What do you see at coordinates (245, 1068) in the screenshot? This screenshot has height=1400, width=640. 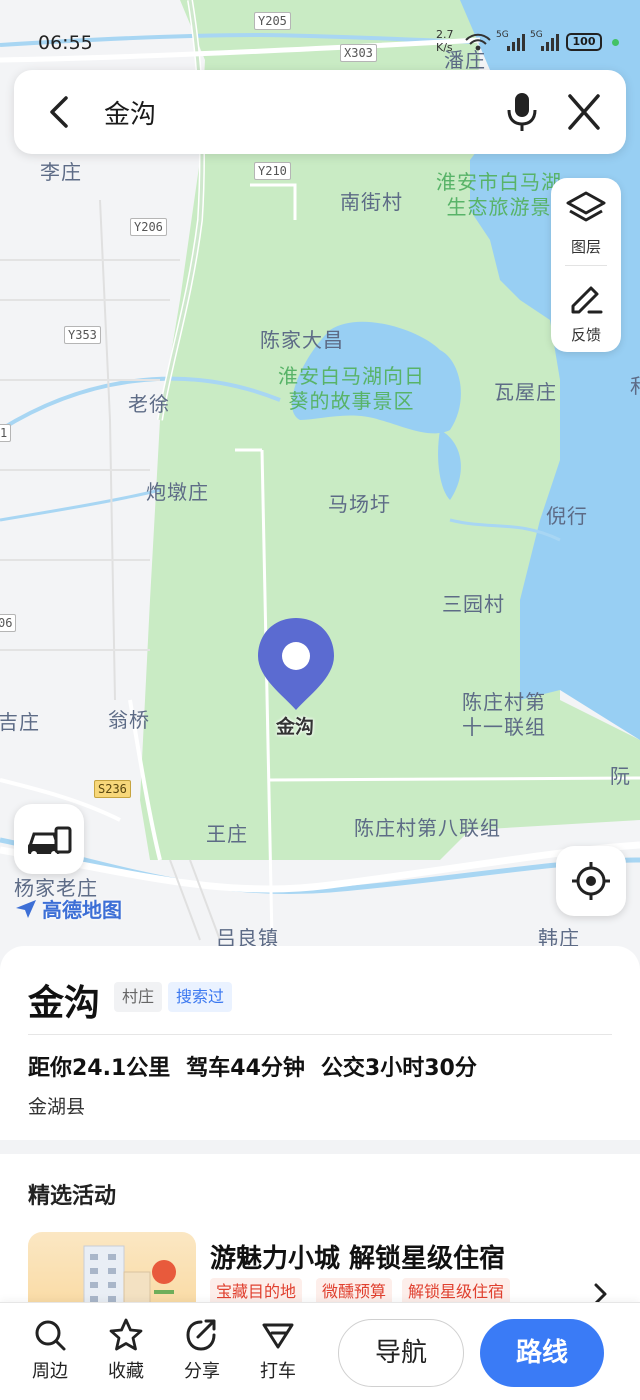 I see `drive-time-text: 驾车44分钟` at bounding box center [245, 1068].